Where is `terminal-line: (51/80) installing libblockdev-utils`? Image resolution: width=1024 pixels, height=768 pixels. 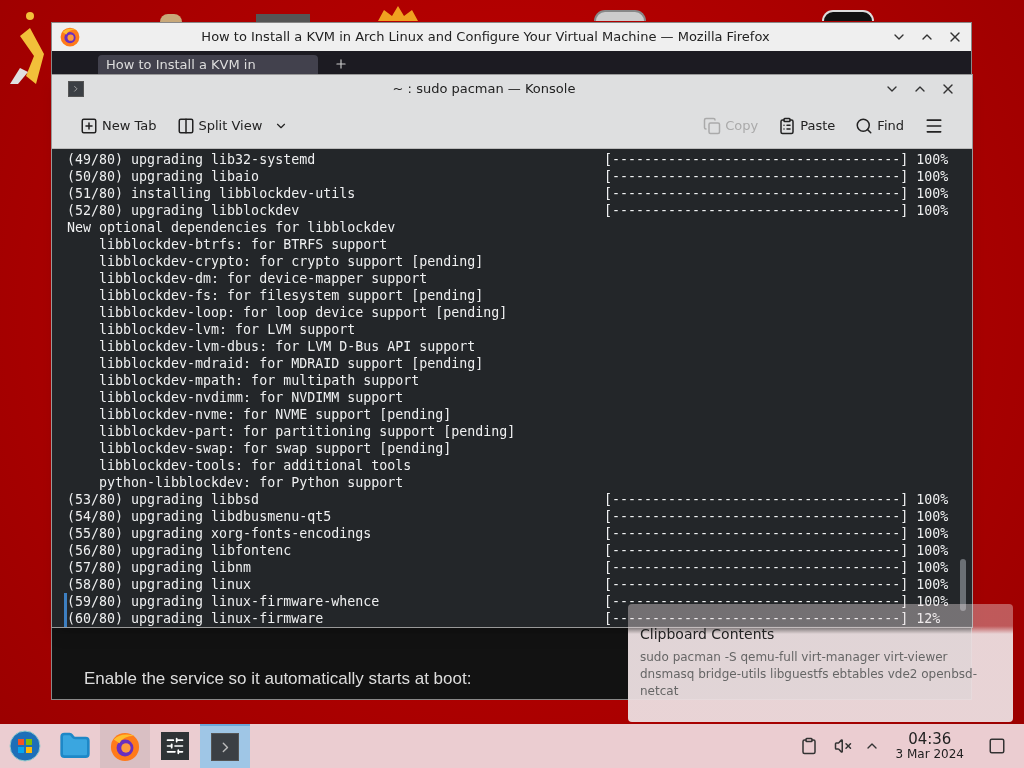 terminal-line: (51/80) installing libblockdev-utils is located at coordinates (212, 193).